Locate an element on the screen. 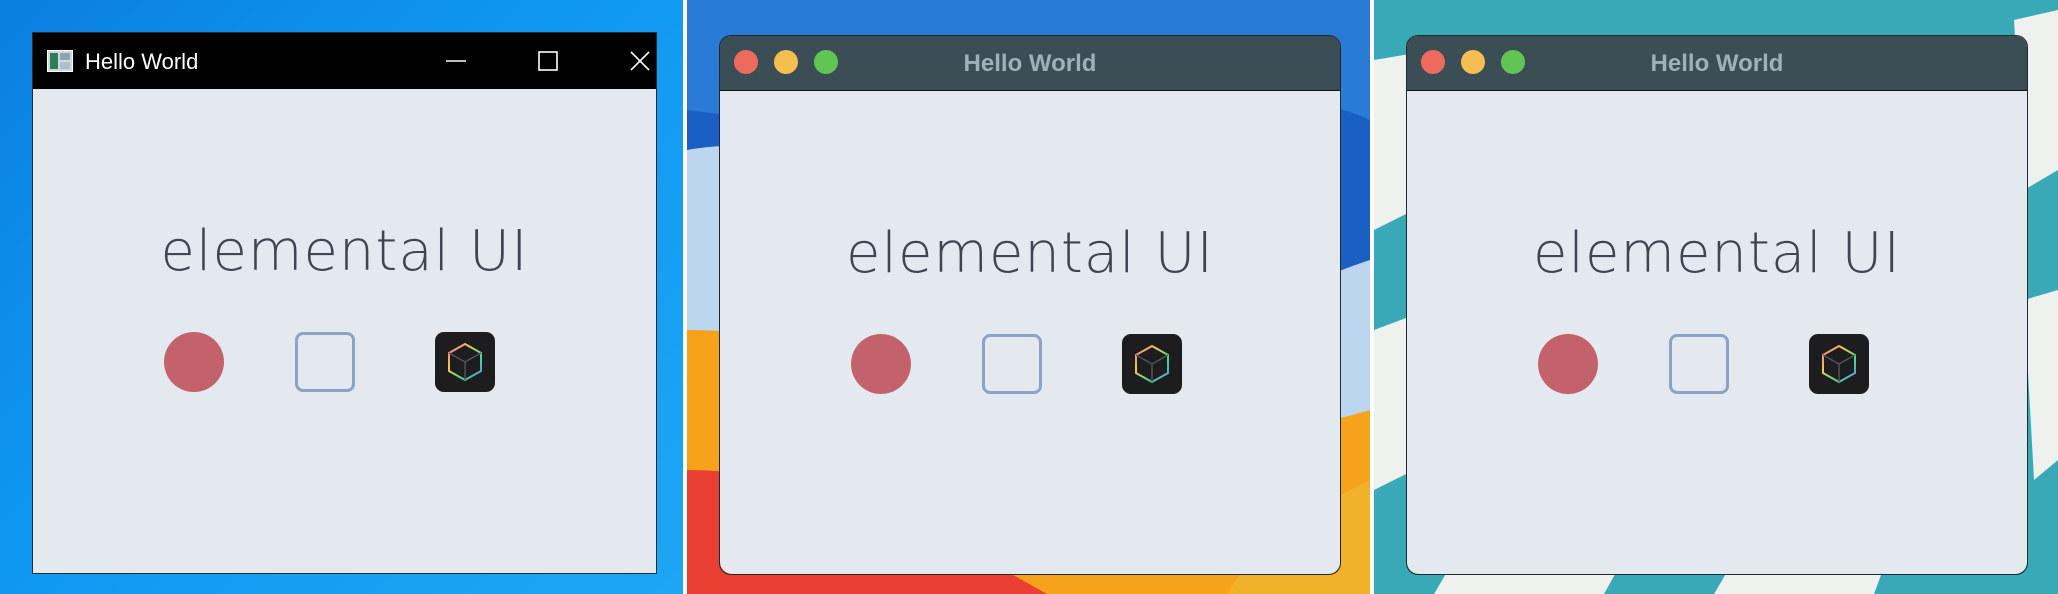 Image resolution: width=2058 pixels, height=594 pixels. minimize-button is located at coordinates (456, 61).